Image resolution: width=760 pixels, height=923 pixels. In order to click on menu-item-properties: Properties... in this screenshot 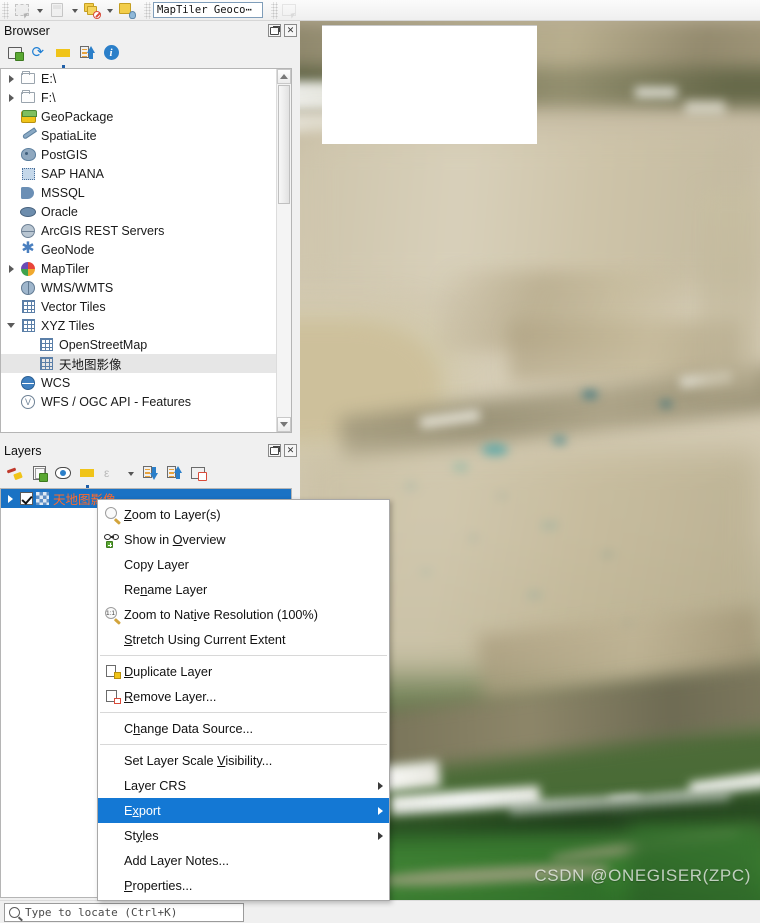, I will do `click(243, 885)`.